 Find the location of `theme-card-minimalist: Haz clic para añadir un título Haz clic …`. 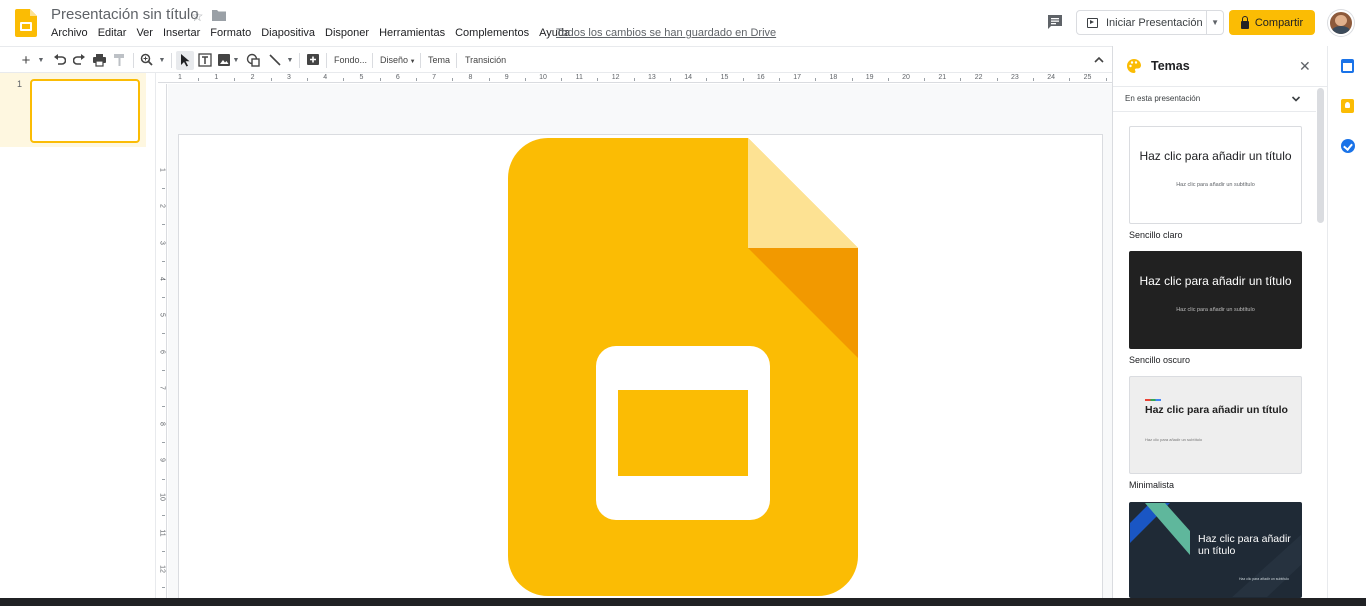

theme-card-minimalist: Haz clic para añadir un título Haz clic … is located at coordinates (1215, 425).